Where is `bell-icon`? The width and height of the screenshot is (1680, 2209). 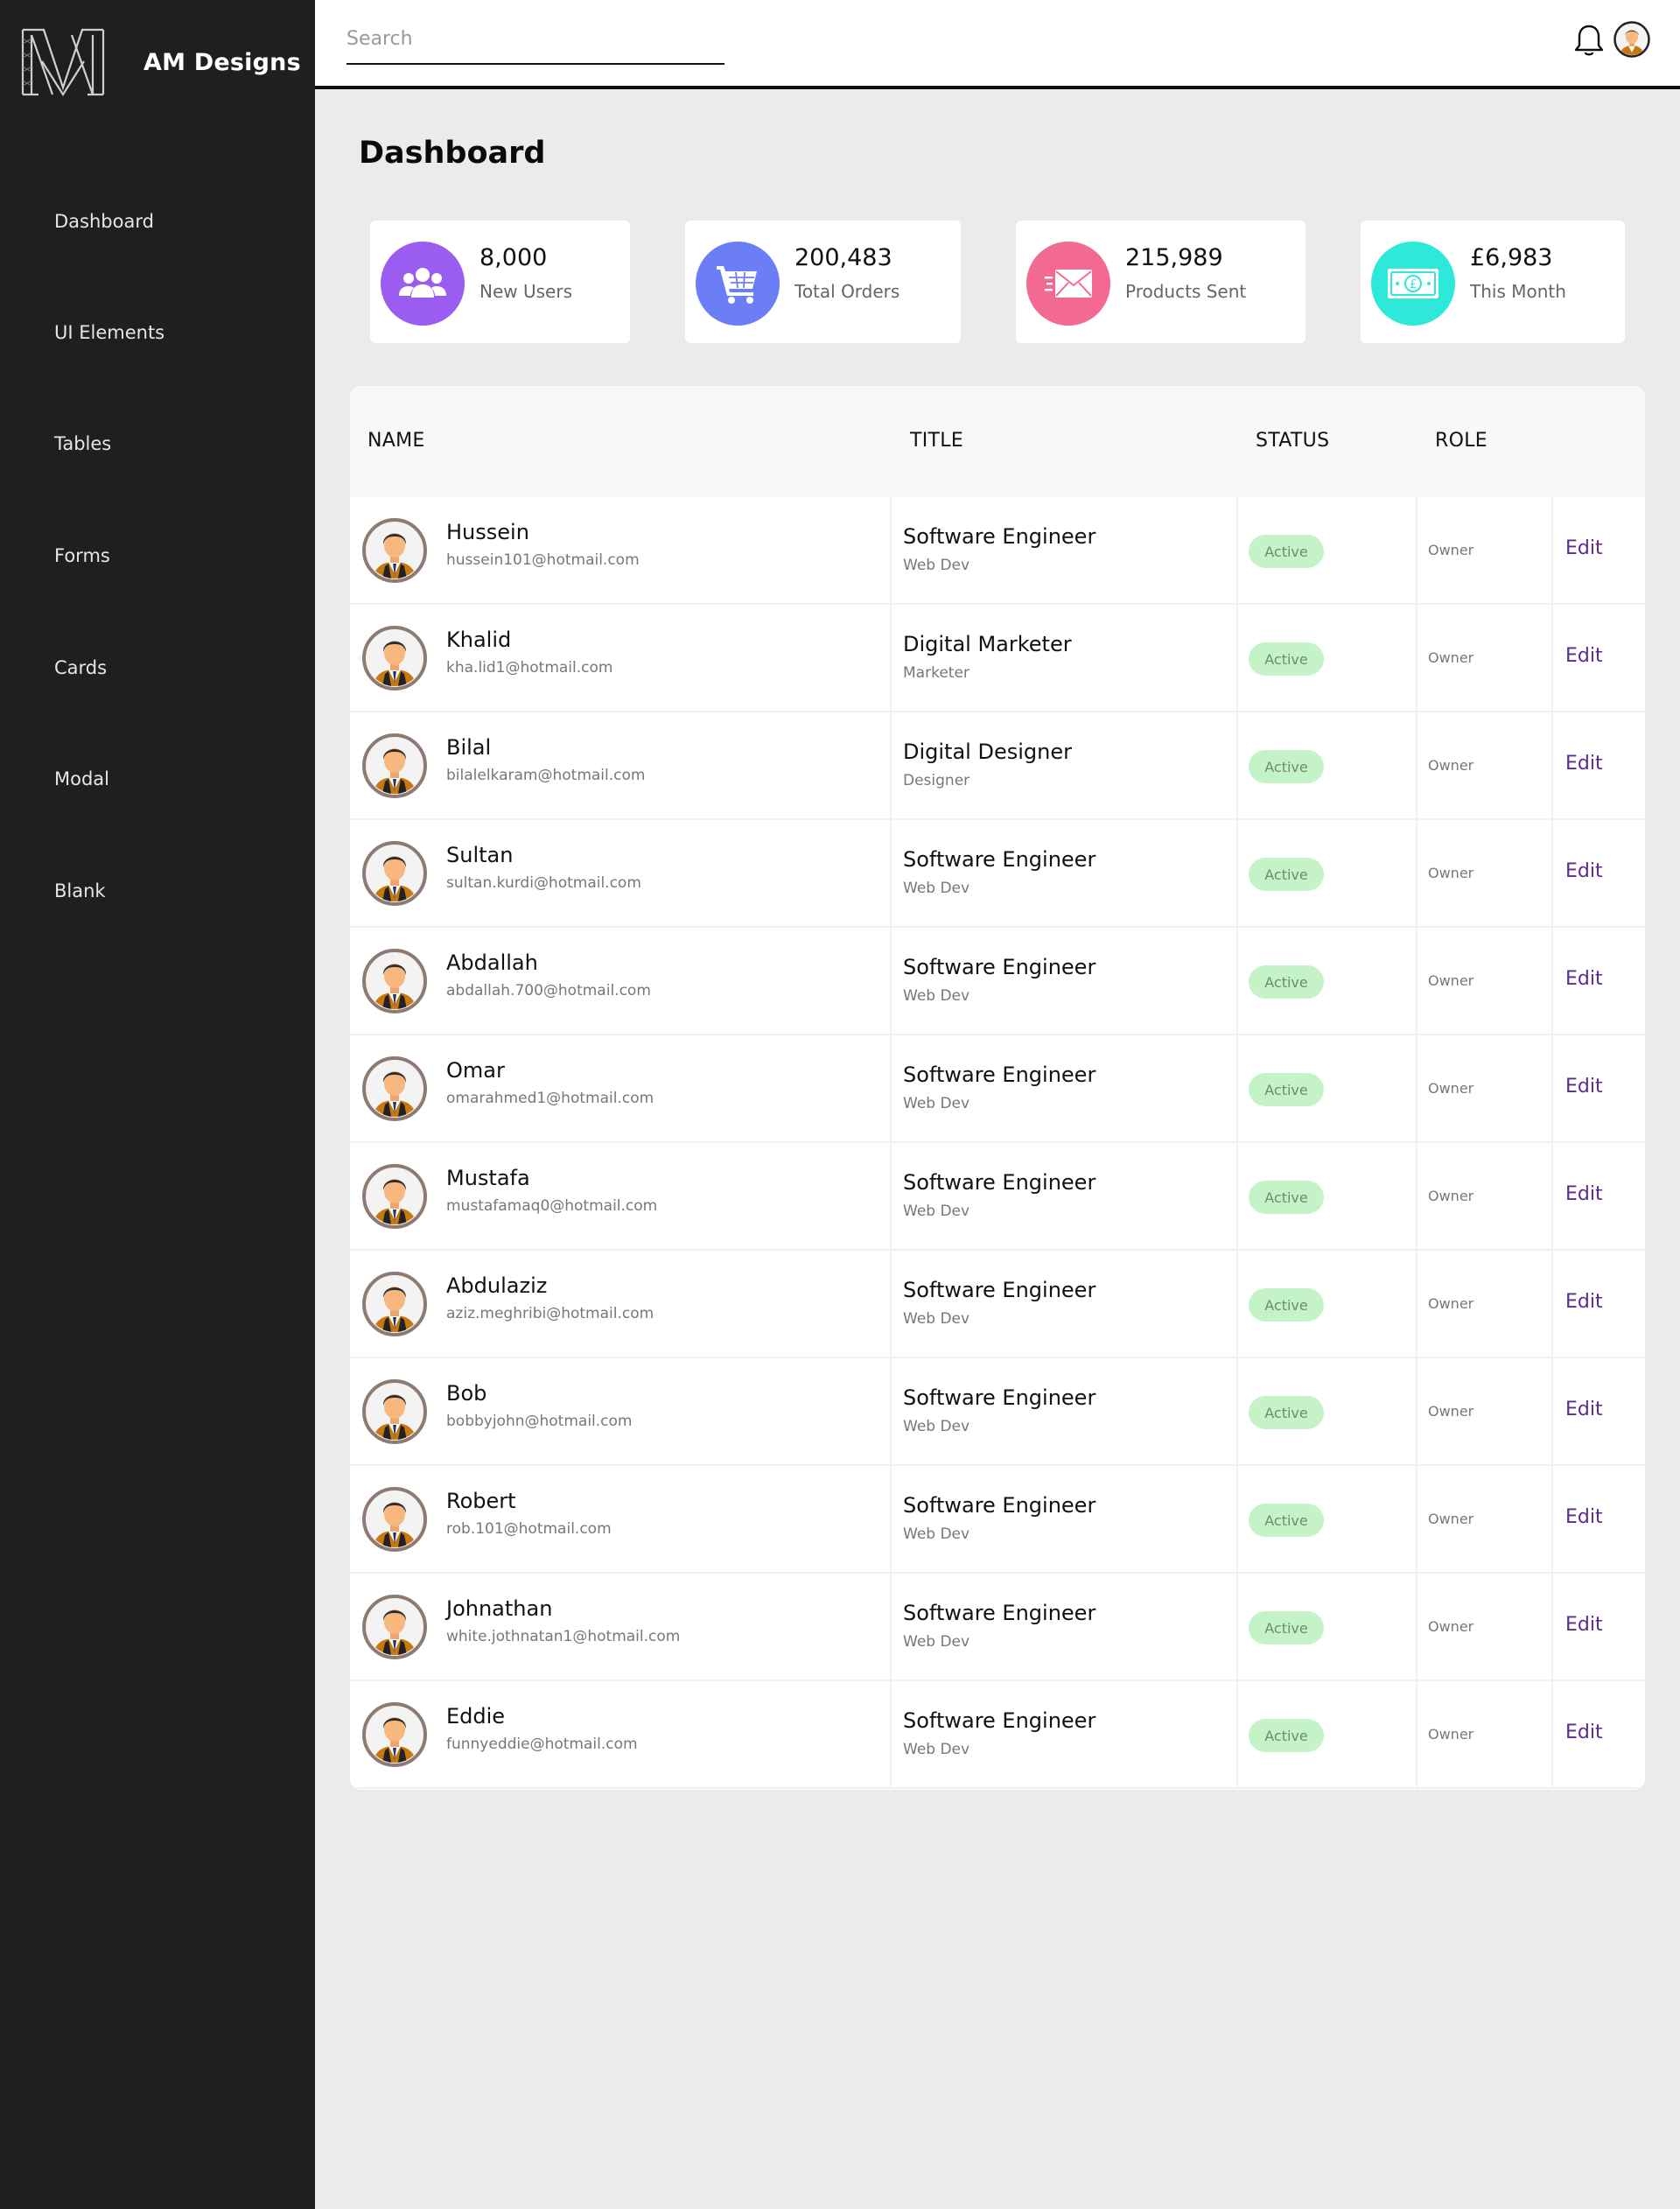
bell-icon is located at coordinates (1589, 40).